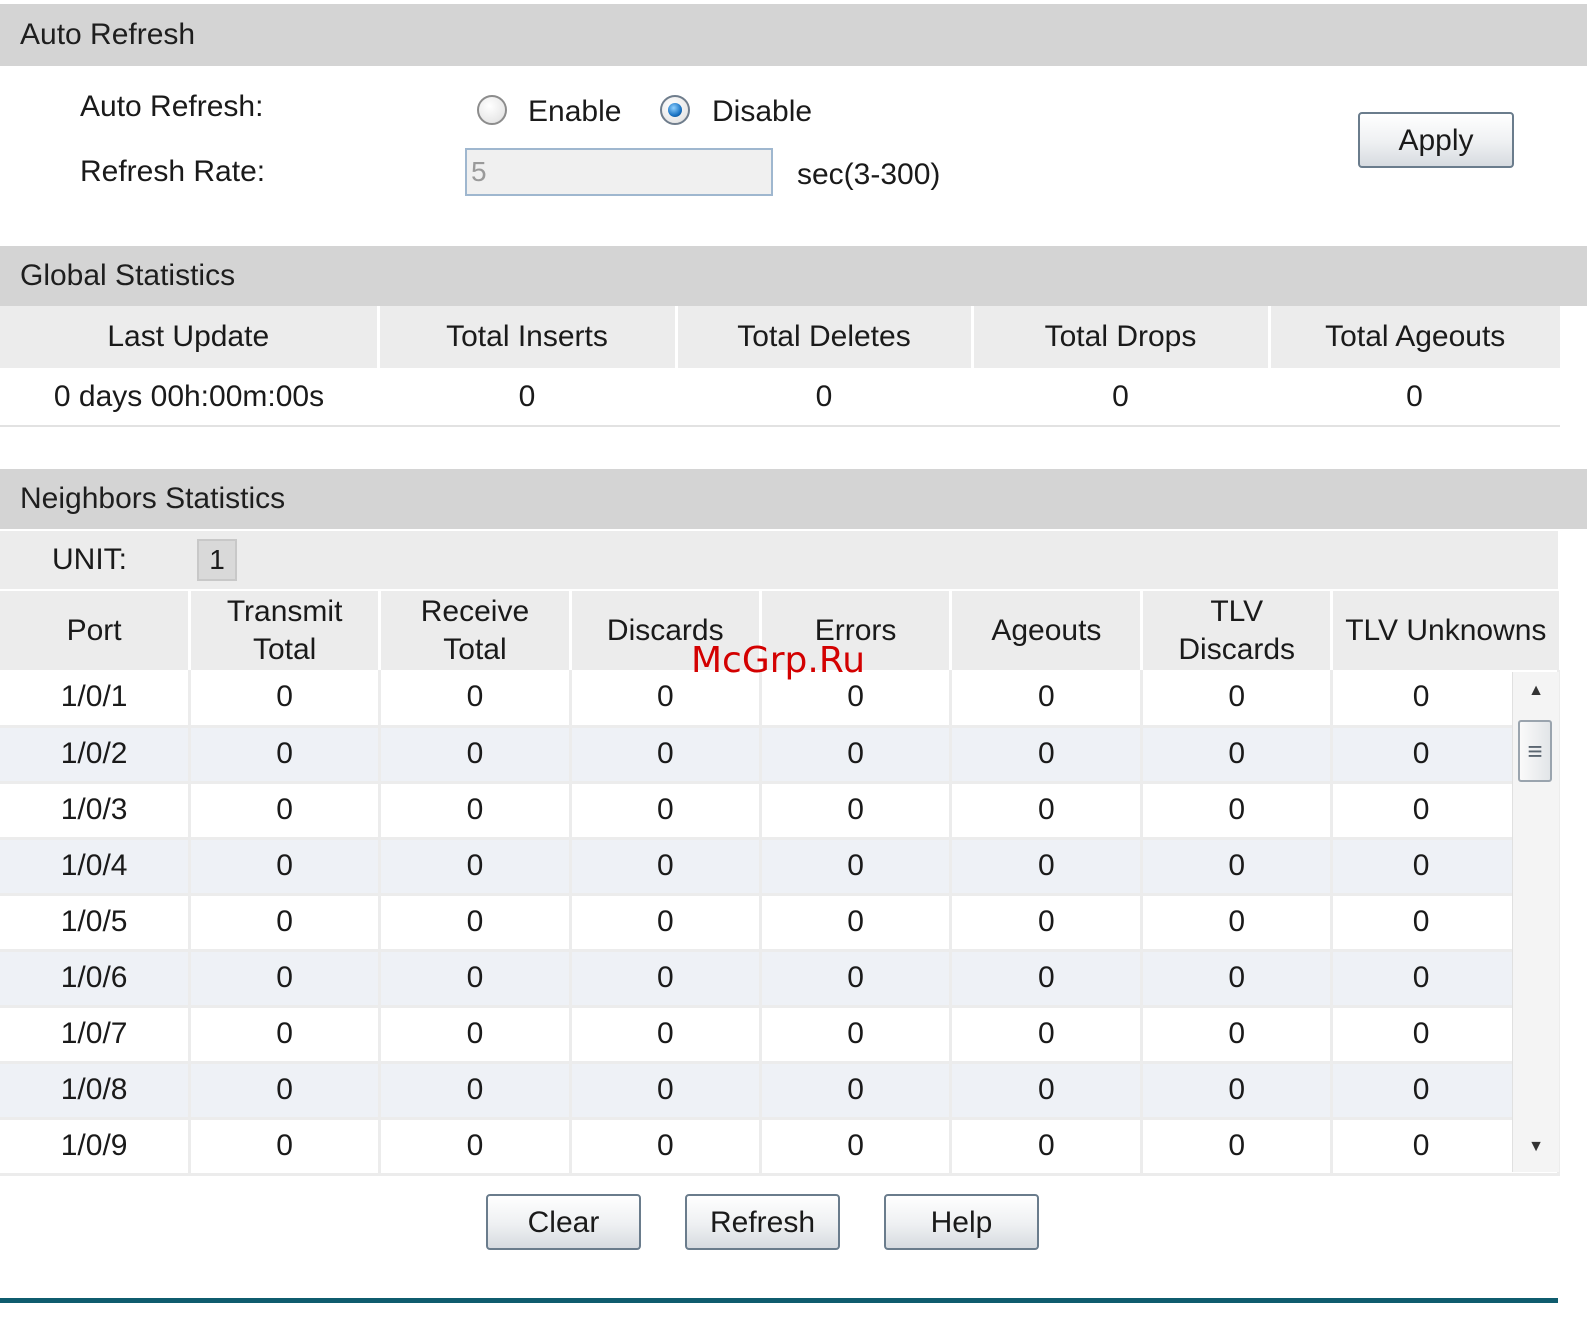 This screenshot has width=1587, height=1330. Describe the element at coordinates (793, 499) in the screenshot. I see `neighbors-statistics-header: Neighbors Statistics` at that location.